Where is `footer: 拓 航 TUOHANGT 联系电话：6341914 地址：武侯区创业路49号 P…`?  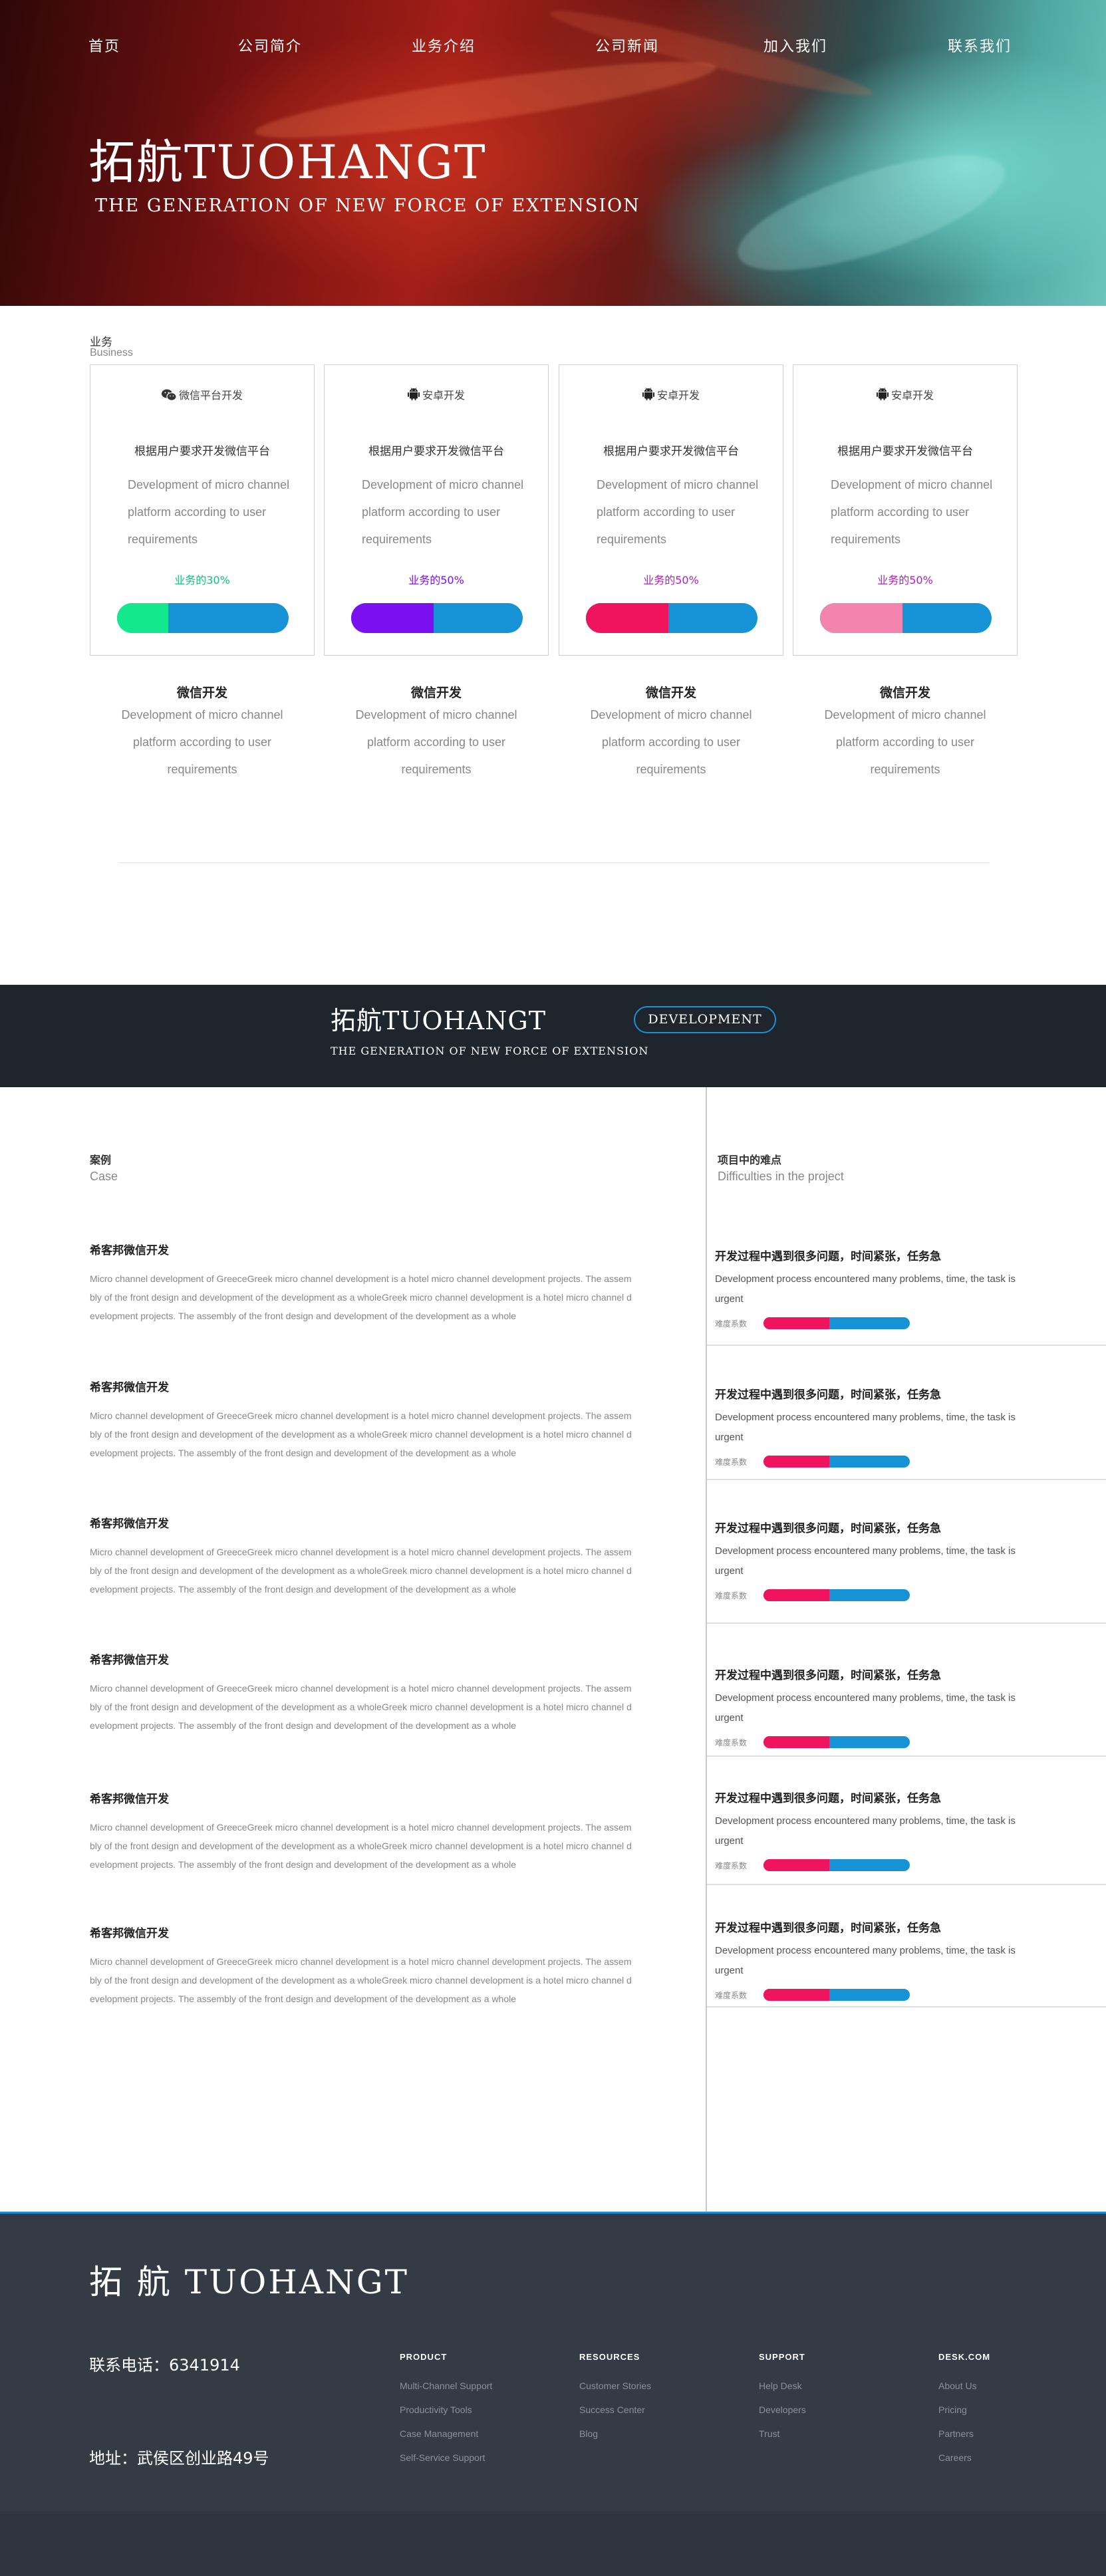 footer: 拓 航 TUOHANGT 联系电话：6341914 地址：武侯区创业路49号 P… is located at coordinates (553, 2394).